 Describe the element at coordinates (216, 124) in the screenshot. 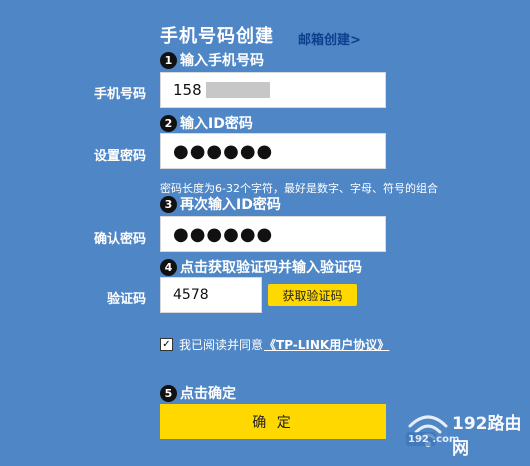

I see `step-text: 输入ID密码` at that location.